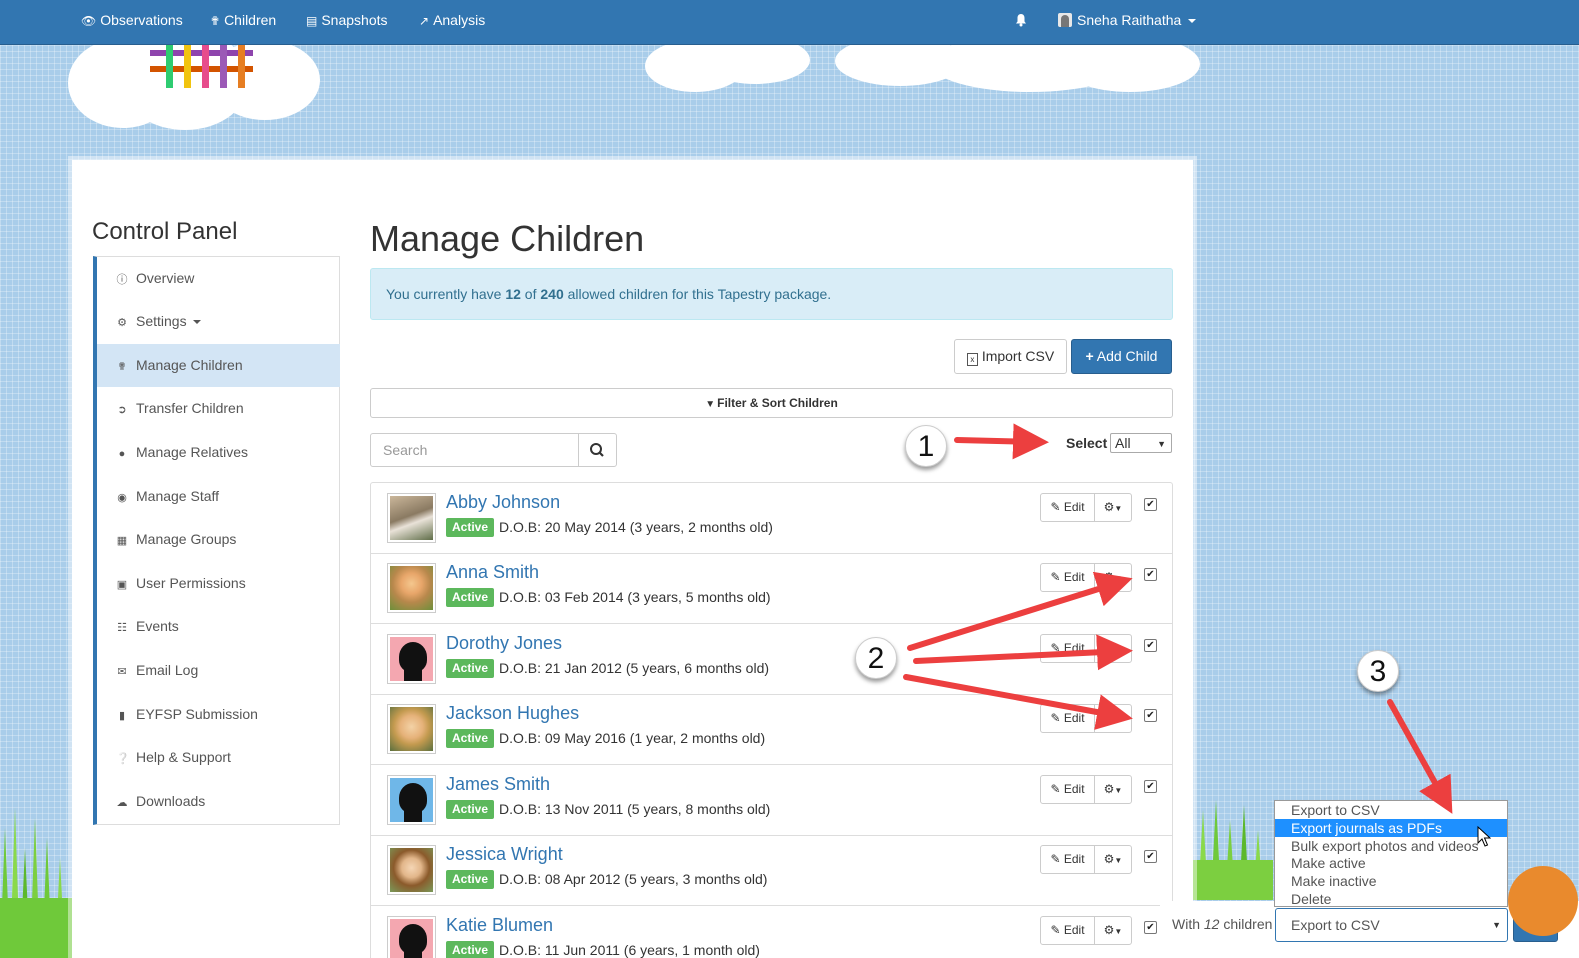 This screenshot has width=1579, height=958. What do you see at coordinates (243, 20) in the screenshot?
I see `nav-children: ✟ Children` at bounding box center [243, 20].